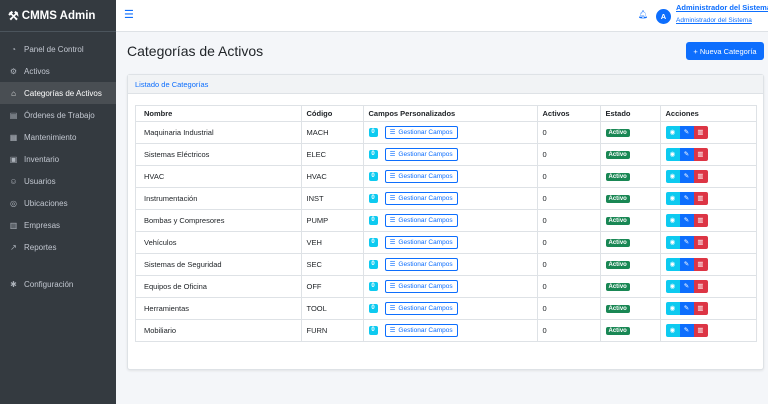 The image size is (768, 404). What do you see at coordinates (58, 115) in the screenshot?
I see `sidebar-item-ordenes-de-trabajo: ▤ Órdenes de Trabajo` at bounding box center [58, 115].